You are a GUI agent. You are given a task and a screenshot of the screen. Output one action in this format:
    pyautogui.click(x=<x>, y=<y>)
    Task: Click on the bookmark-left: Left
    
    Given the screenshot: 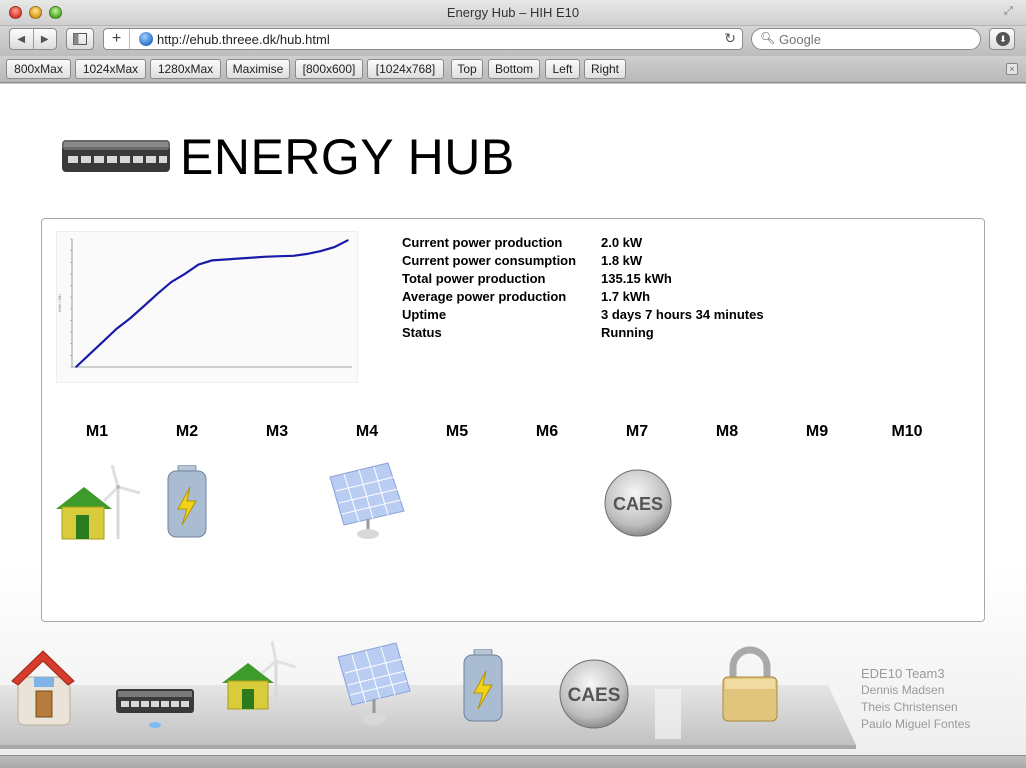 What is the action you would take?
    pyautogui.click(x=562, y=69)
    